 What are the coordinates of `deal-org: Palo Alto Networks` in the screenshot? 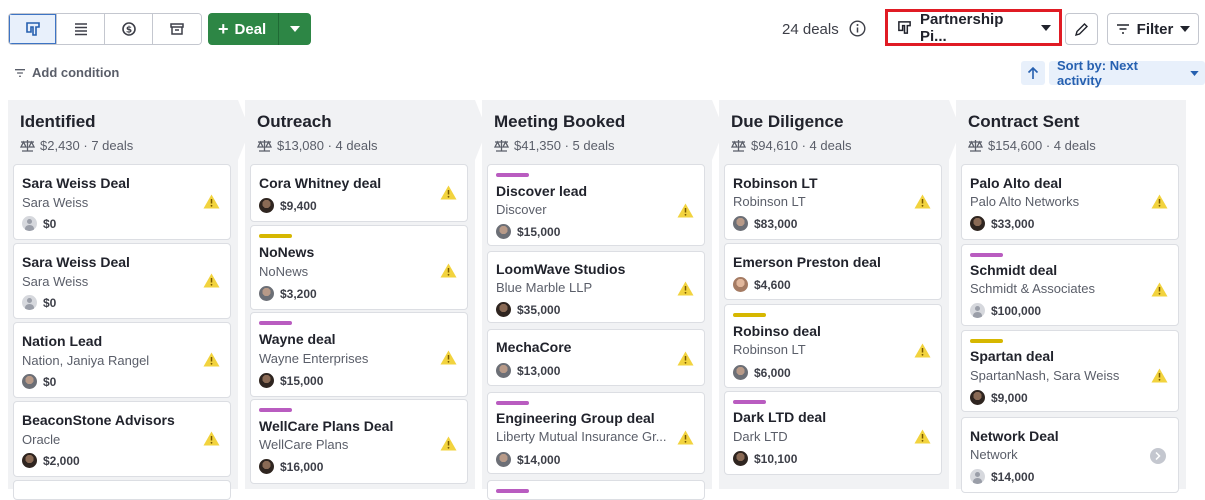 It's located at (1025, 201).